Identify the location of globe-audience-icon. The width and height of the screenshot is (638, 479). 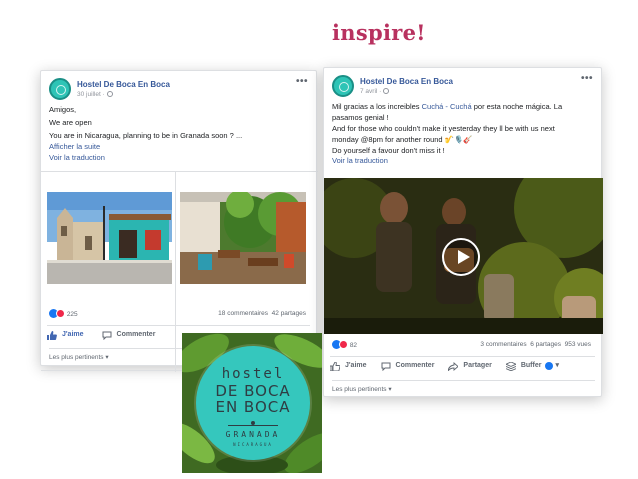
(549, 366).